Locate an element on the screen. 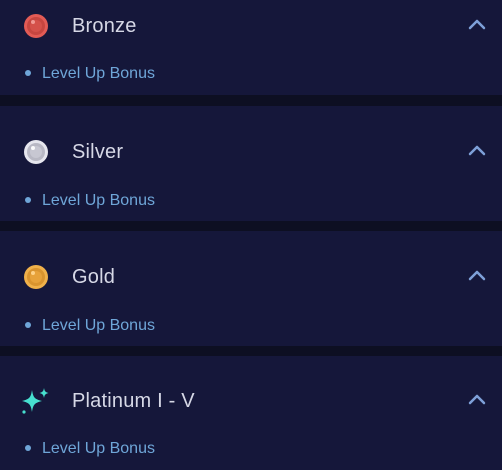  tier-title: Silver is located at coordinates (98, 152).